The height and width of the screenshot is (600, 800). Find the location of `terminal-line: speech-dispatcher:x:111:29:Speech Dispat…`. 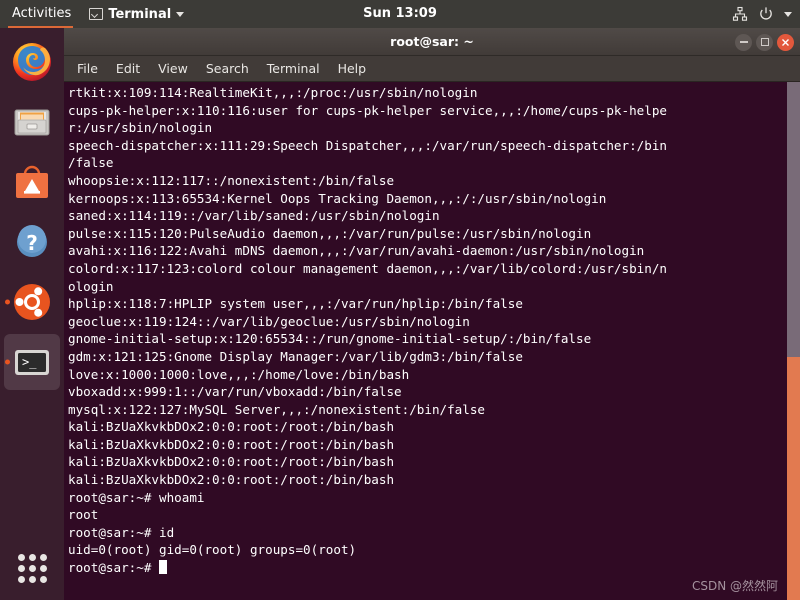

terminal-line: speech-dispatcher:x:111:29:Speech Dispat… is located at coordinates (367, 145).